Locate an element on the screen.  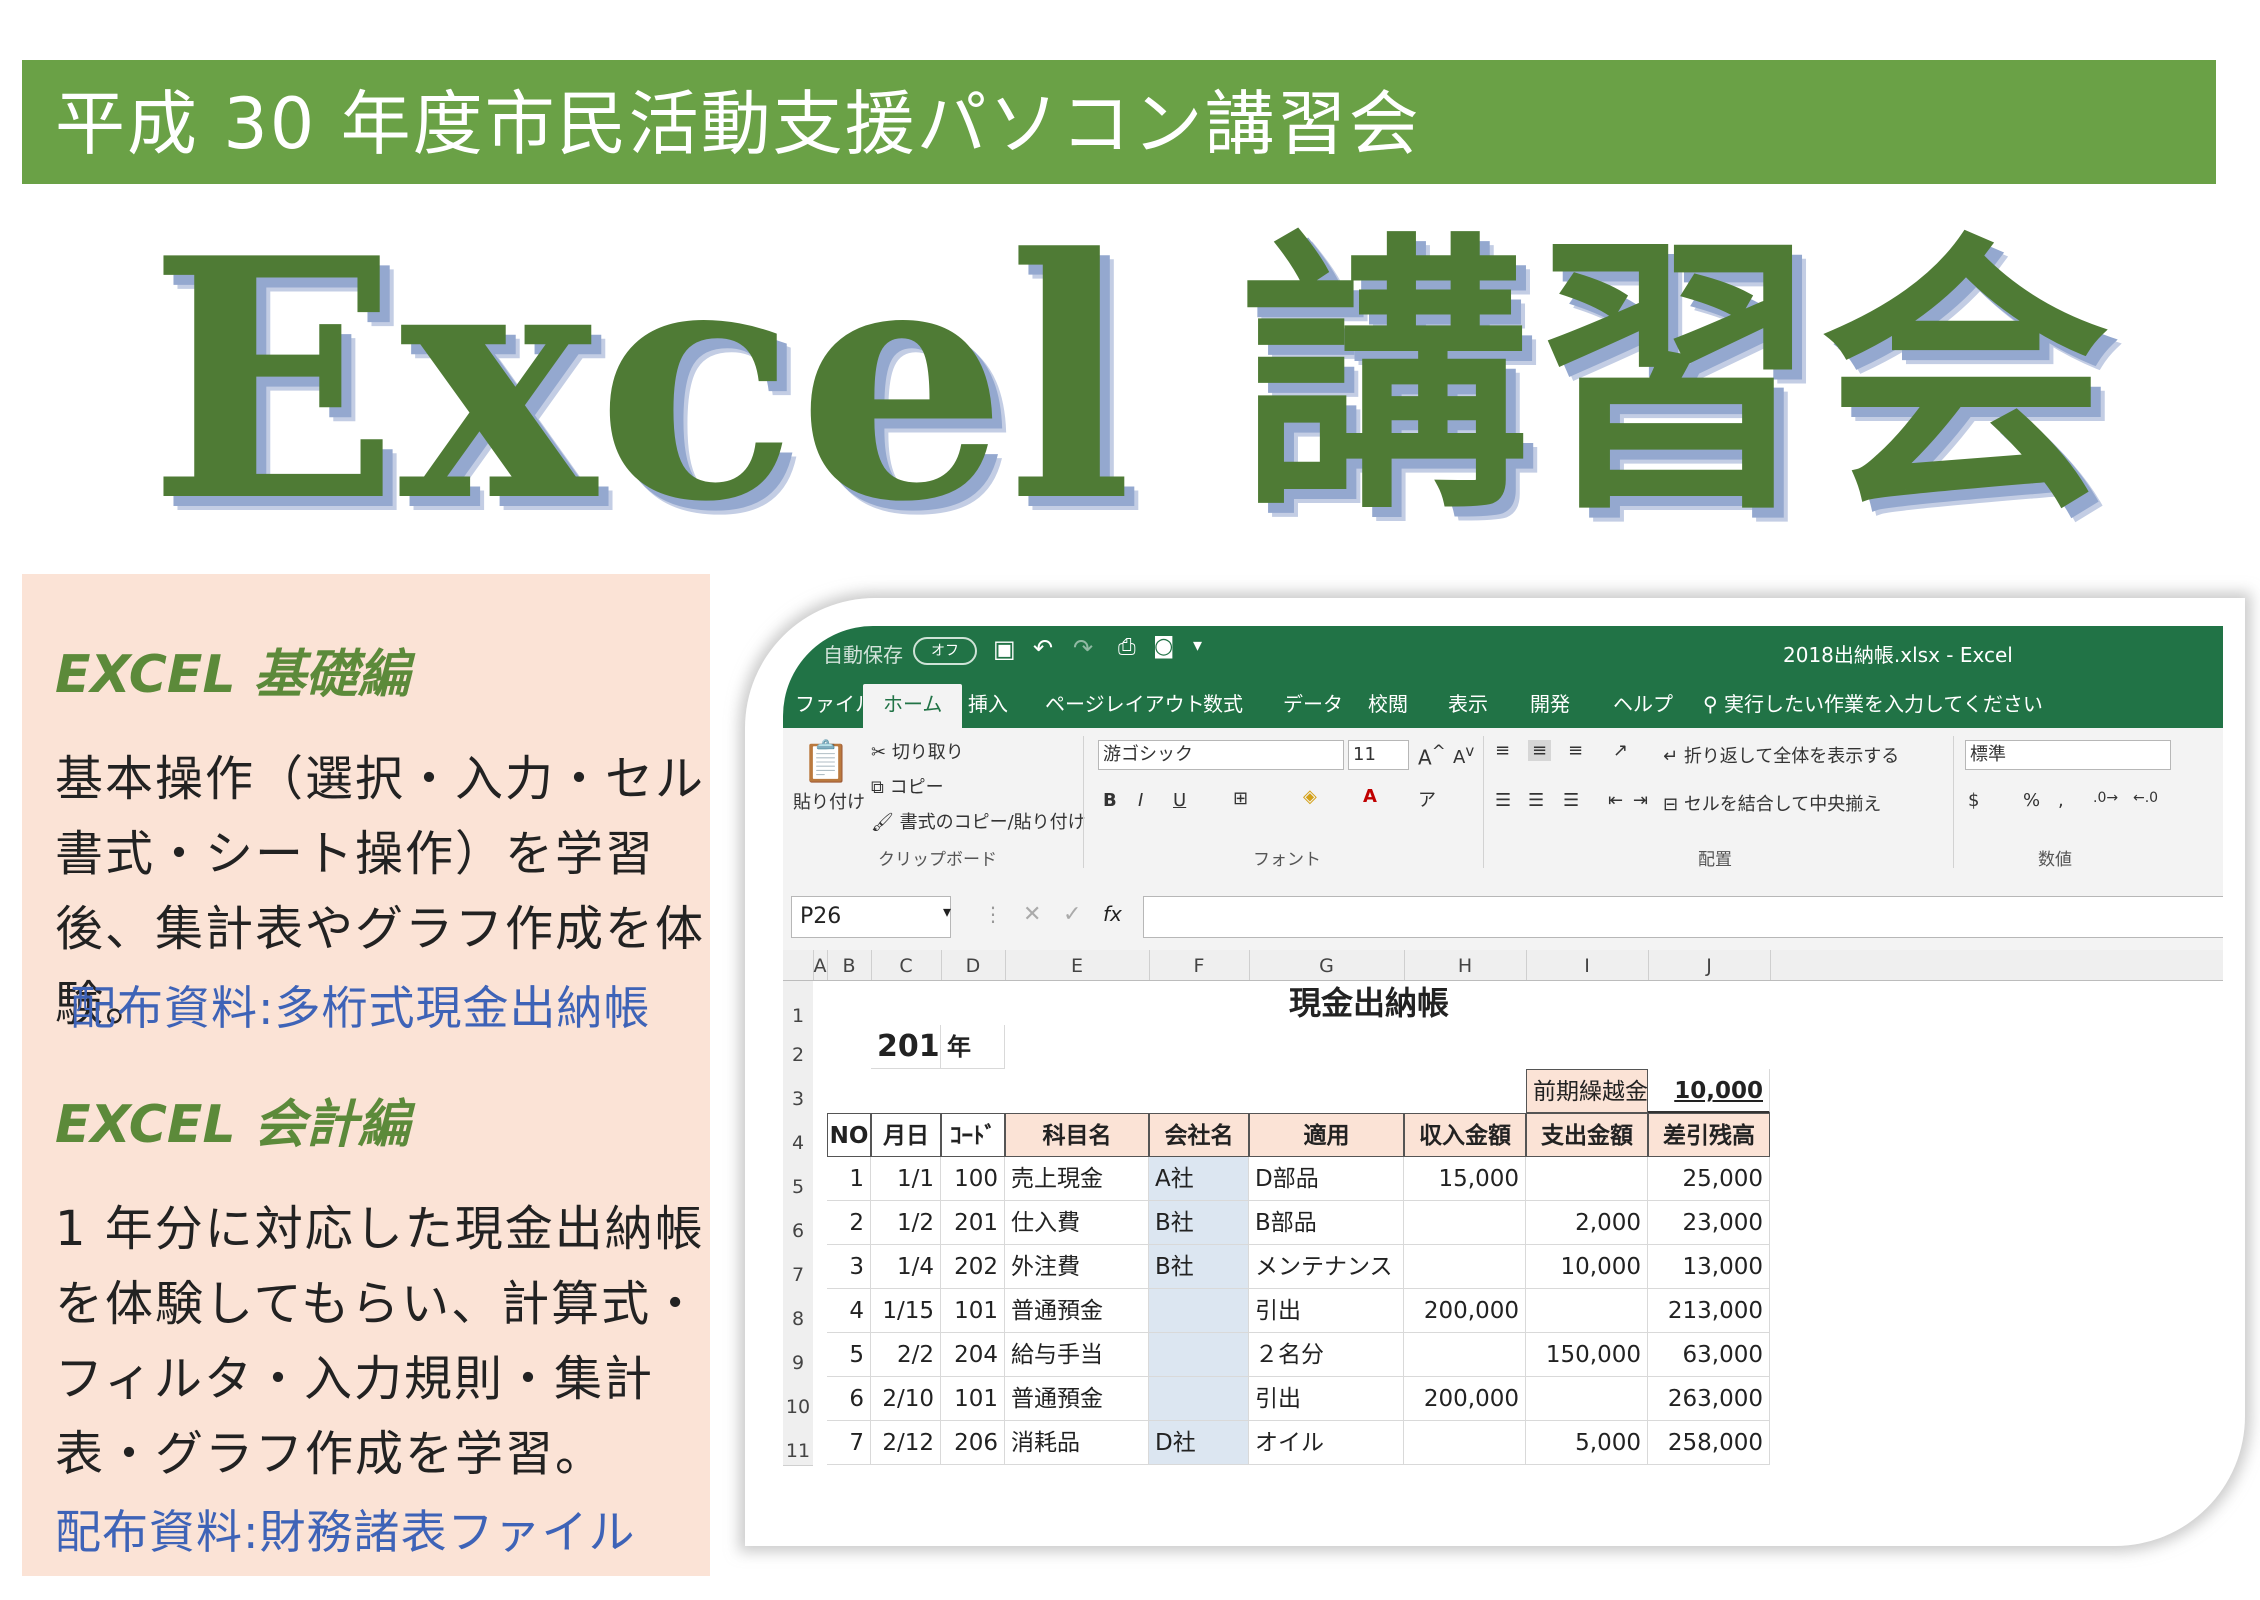
increase-indent-icon: ⇥ is located at coordinates (1640, 800).